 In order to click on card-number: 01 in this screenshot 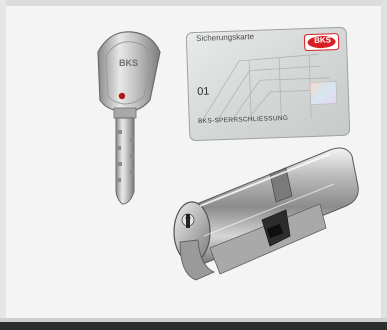, I will do `click(203, 91)`.